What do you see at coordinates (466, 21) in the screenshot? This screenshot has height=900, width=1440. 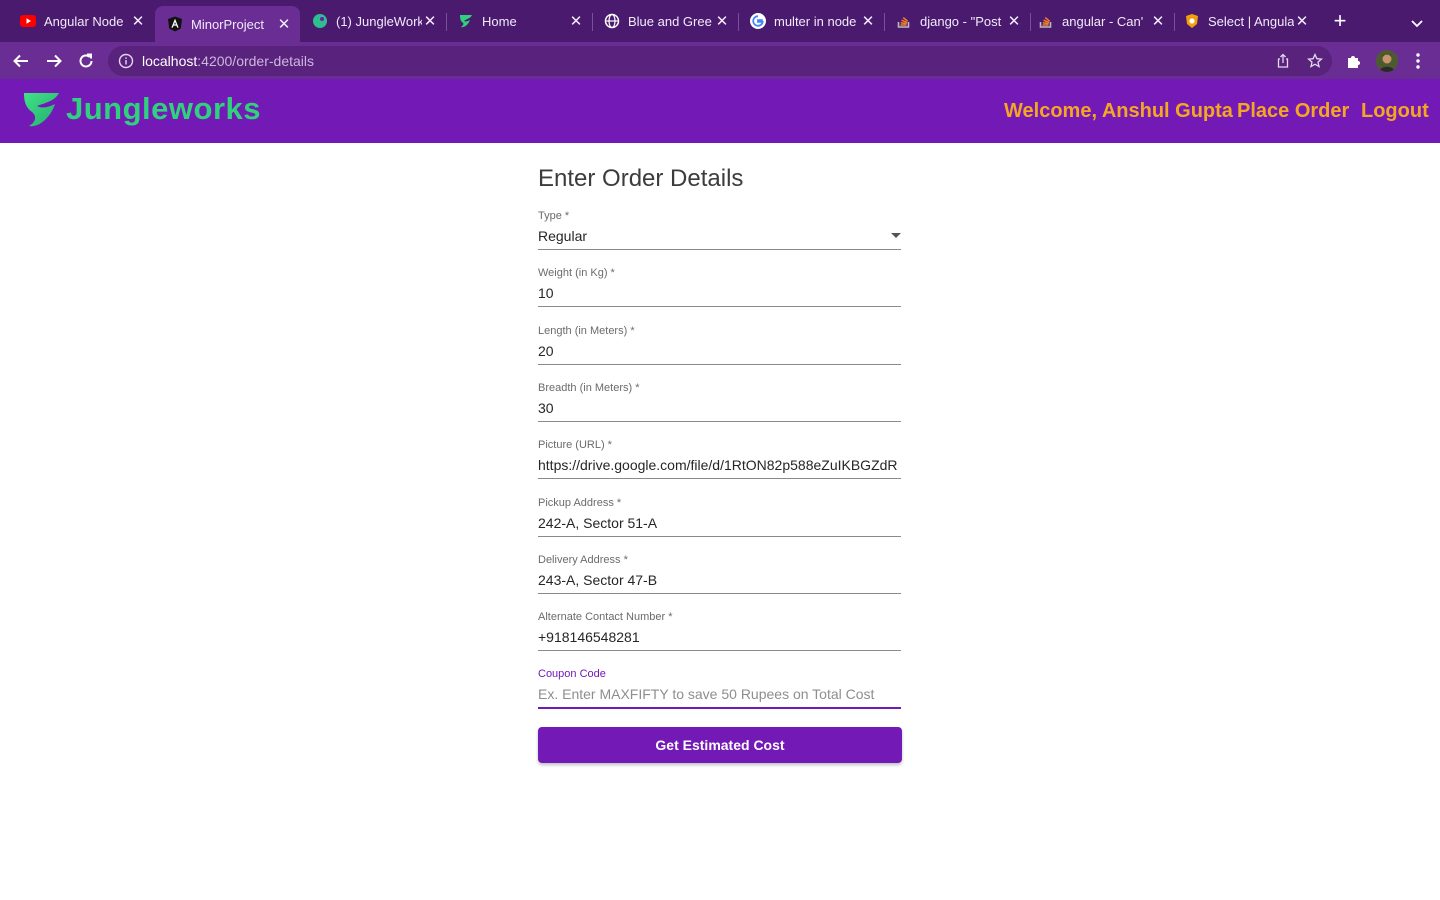 I see `jungleworks-icon` at bounding box center [466, 21].